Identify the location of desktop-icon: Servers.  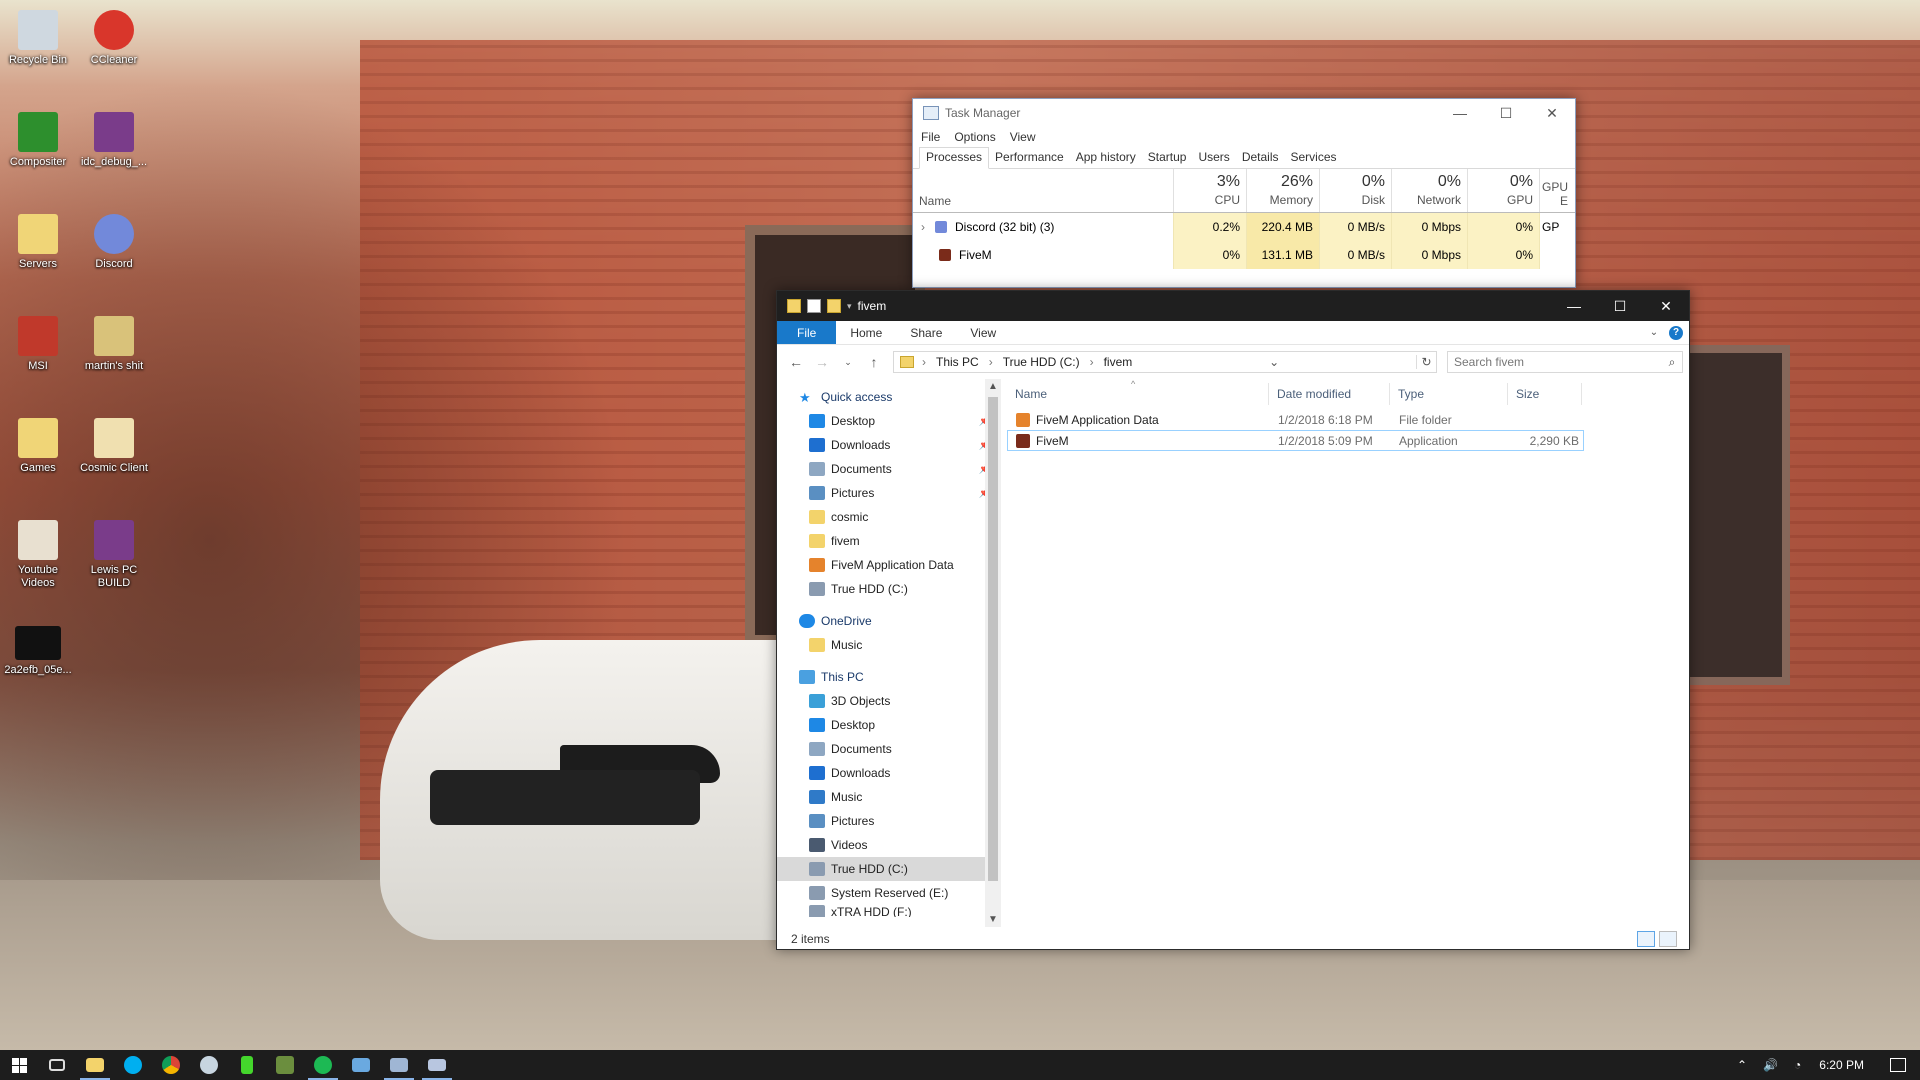
(38, 239).